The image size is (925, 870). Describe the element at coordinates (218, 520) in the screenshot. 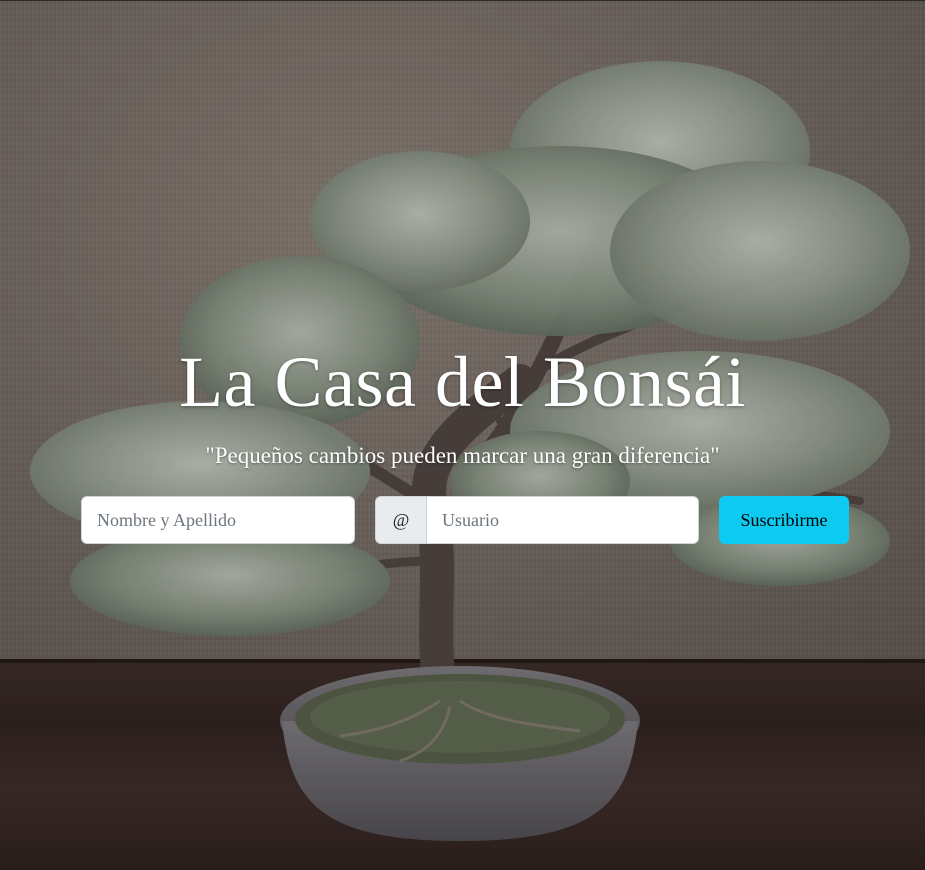

I see `full-name-input` at that location.